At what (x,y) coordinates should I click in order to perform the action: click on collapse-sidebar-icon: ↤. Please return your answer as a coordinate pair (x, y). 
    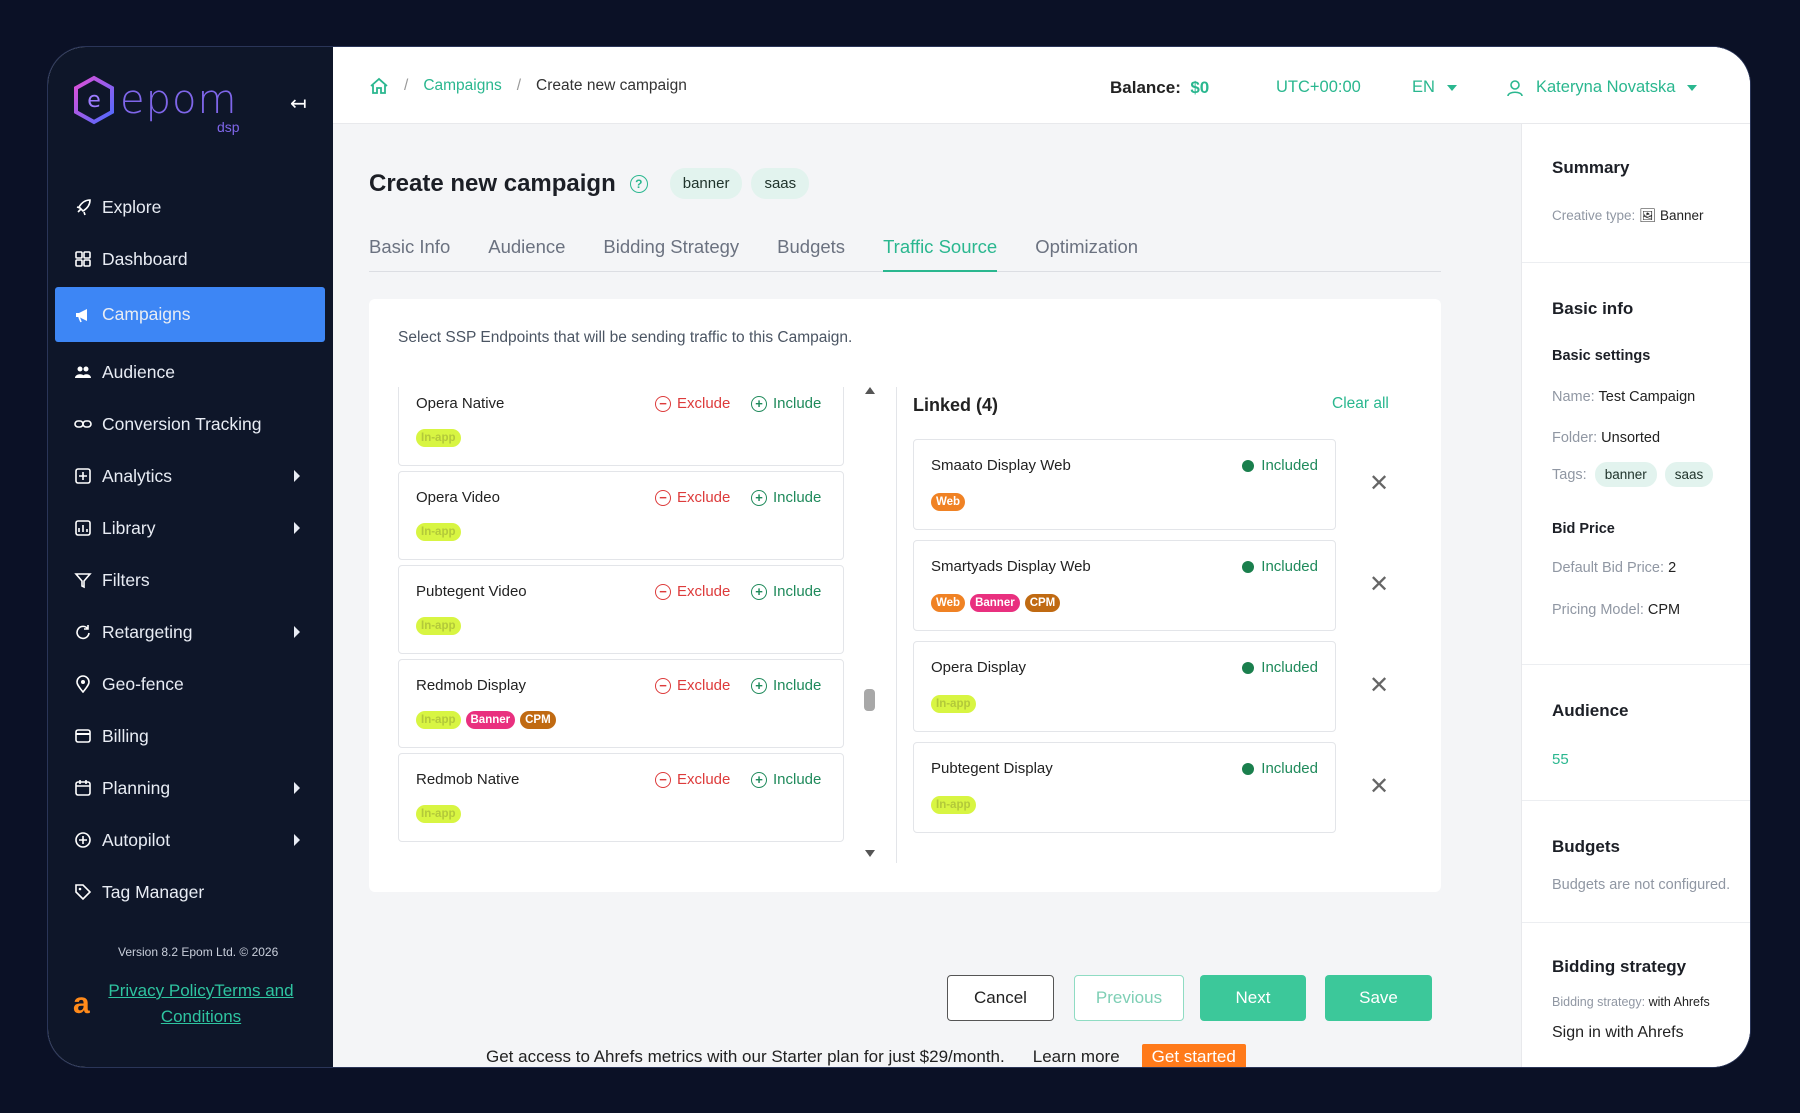
    Looking at the image, I should click on (298, 103).